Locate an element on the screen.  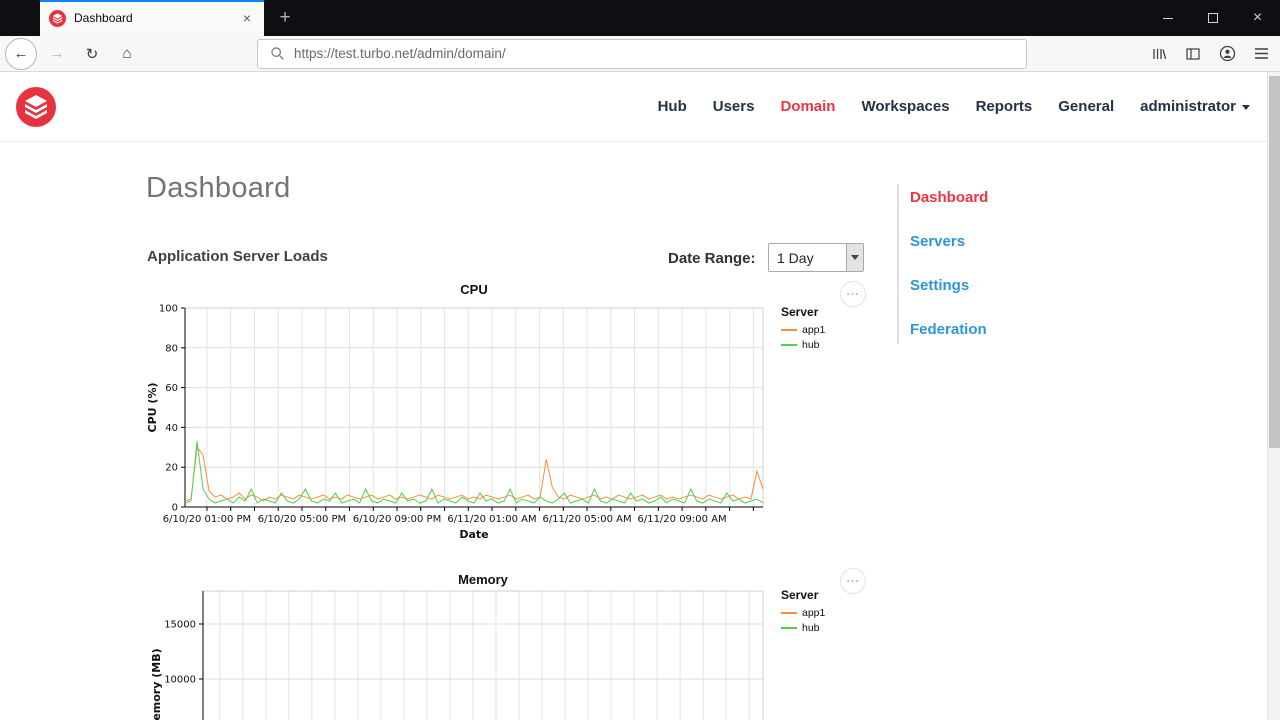
svg-text: 40 is located at coordinates (171, 428).